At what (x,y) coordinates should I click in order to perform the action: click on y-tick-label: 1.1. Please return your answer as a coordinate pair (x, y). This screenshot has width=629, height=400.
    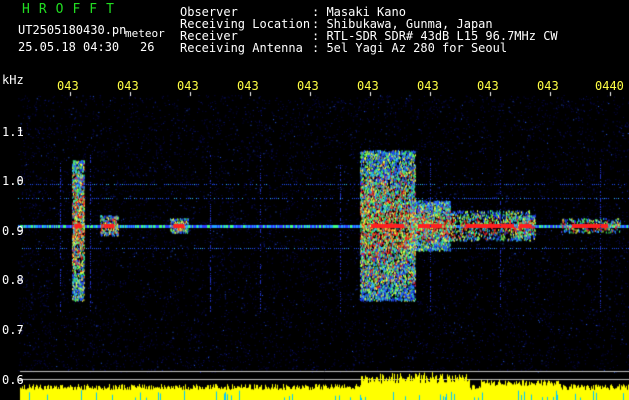
    Looking at the image, I should click on (13, 132).